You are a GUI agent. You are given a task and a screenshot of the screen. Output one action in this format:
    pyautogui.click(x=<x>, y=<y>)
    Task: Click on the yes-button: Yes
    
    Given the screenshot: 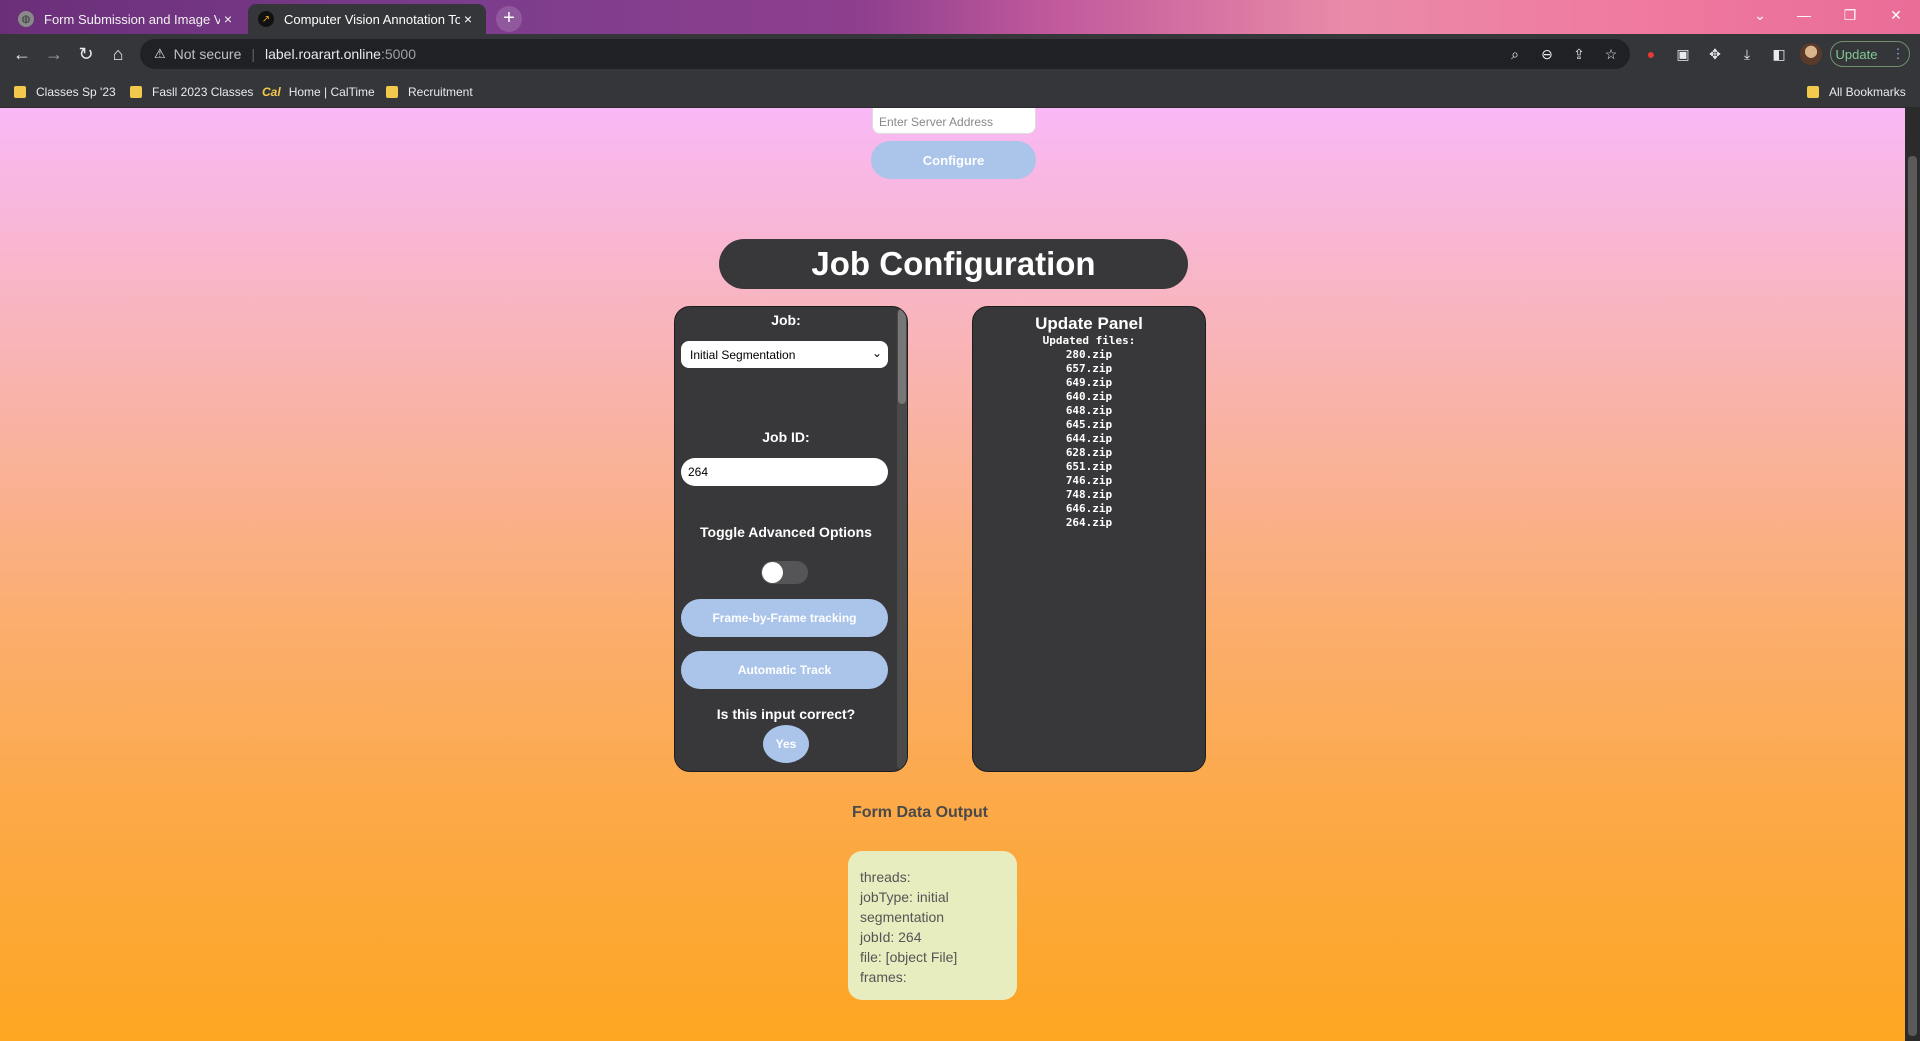 What is the action you would take?
    pyautogui.click(x=786, y=744)
    